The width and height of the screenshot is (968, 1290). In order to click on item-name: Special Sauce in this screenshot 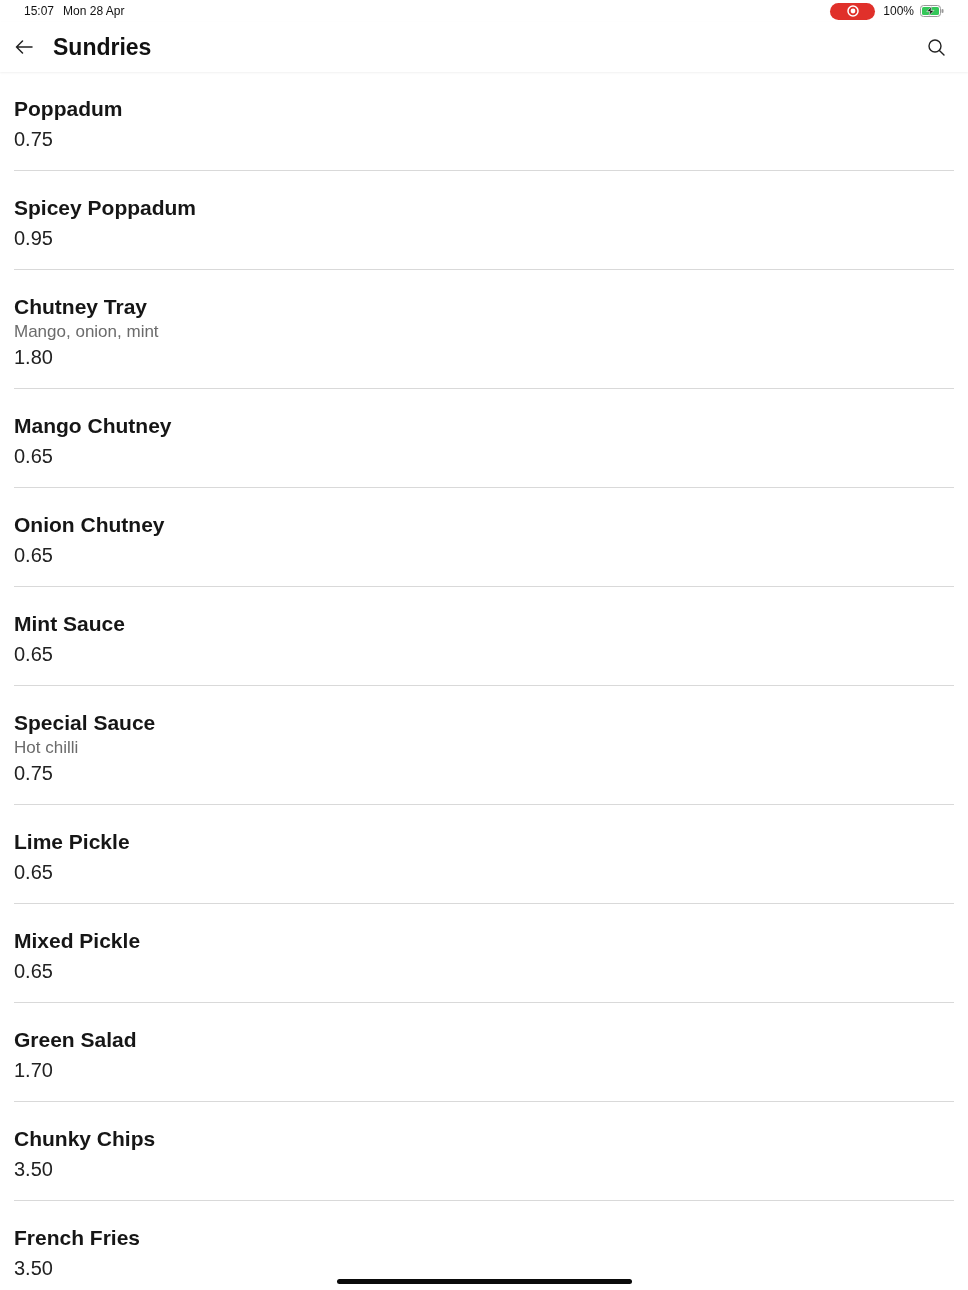, I will do `click(85, 723)`.